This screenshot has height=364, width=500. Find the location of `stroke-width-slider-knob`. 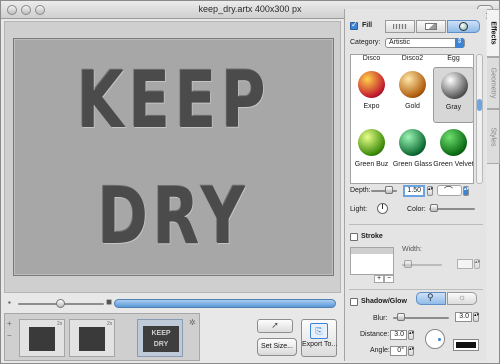

stroke-width-slider-knob is located at coordinates (408, 264).